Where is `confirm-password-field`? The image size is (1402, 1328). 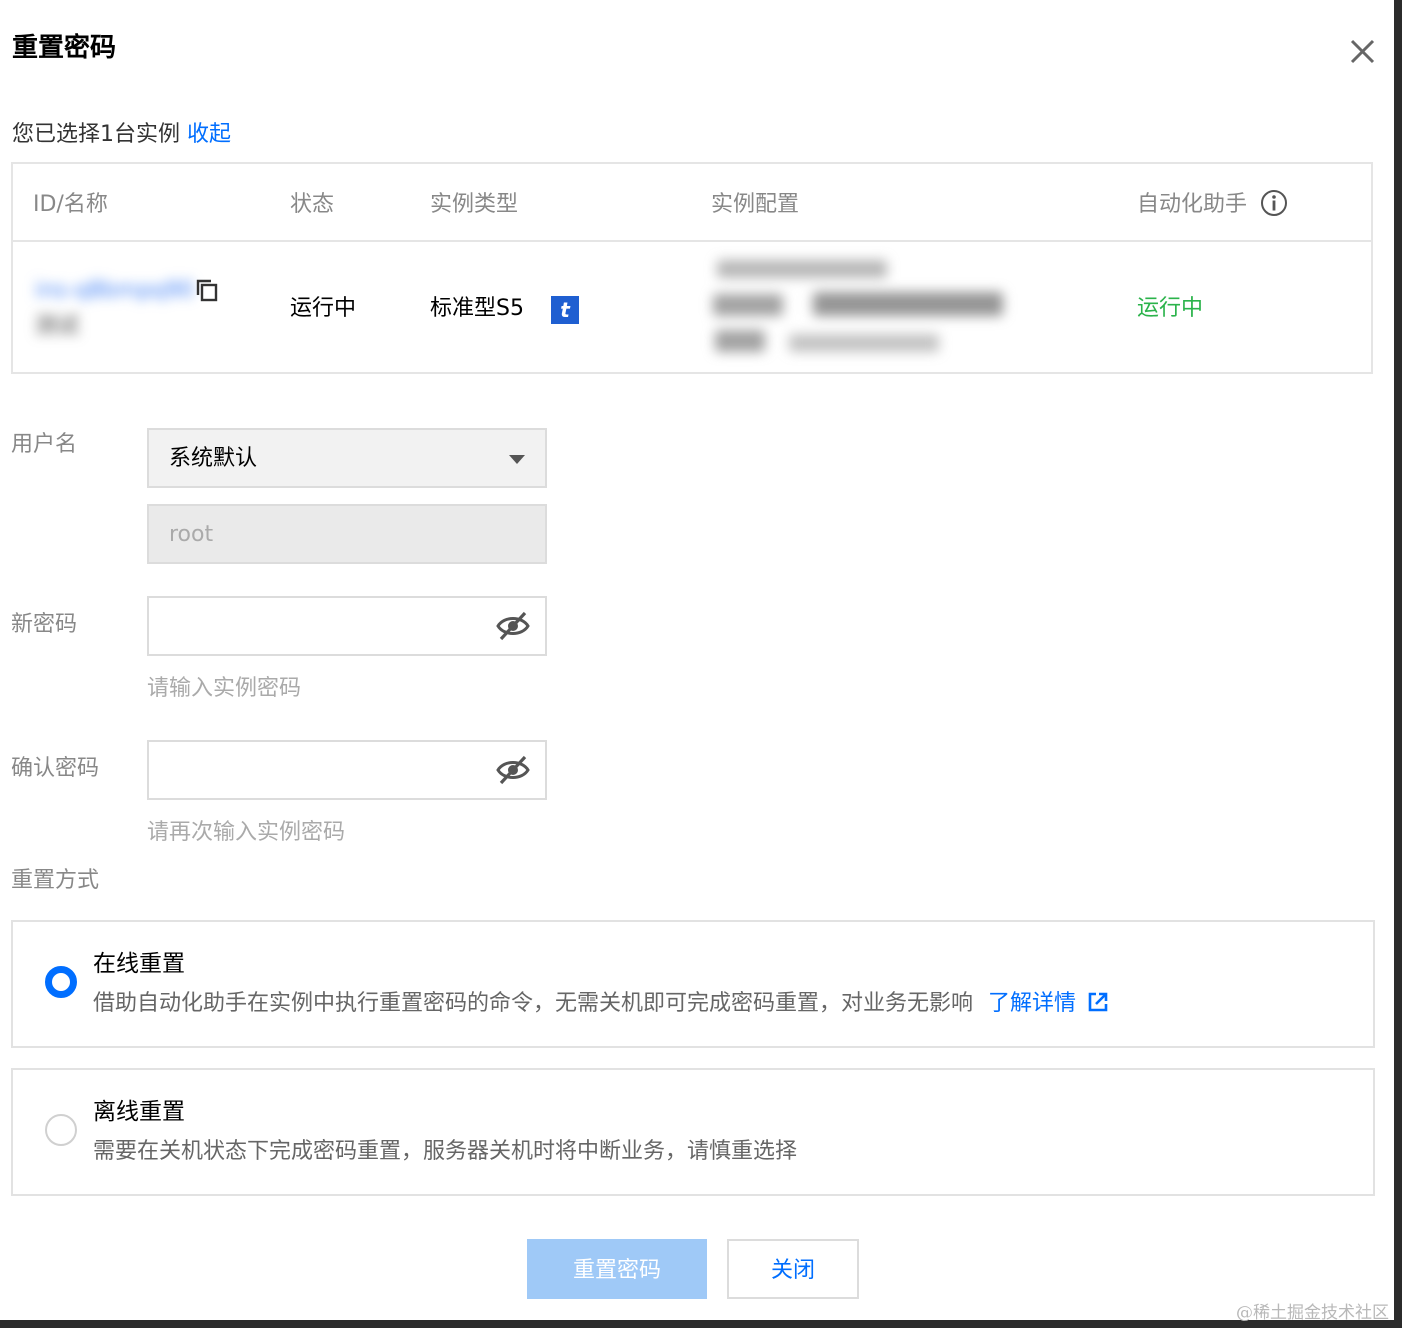 confirm-password-field is located at coordinates (347, 770).